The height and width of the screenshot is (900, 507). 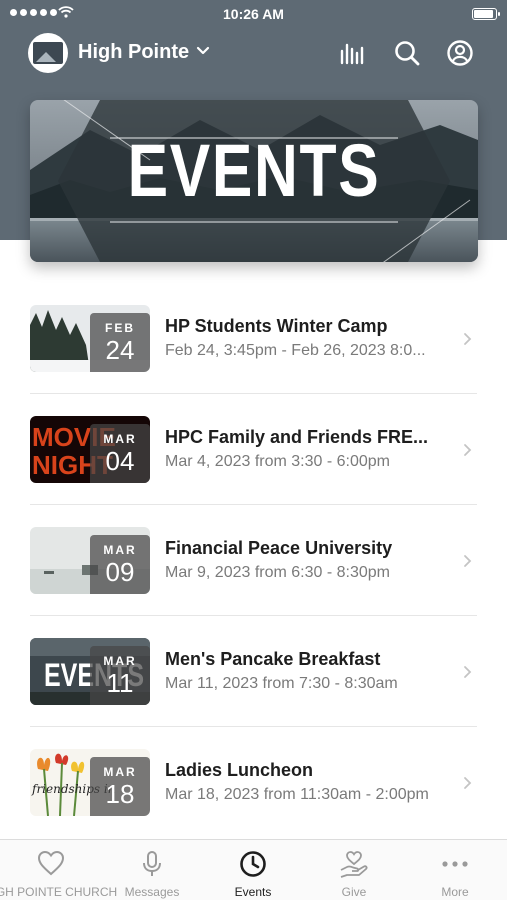 What do you see at coordinates (120, 572) in the screenshot?
I see `date-badge-day: 09` at bounding box center [120, 572].